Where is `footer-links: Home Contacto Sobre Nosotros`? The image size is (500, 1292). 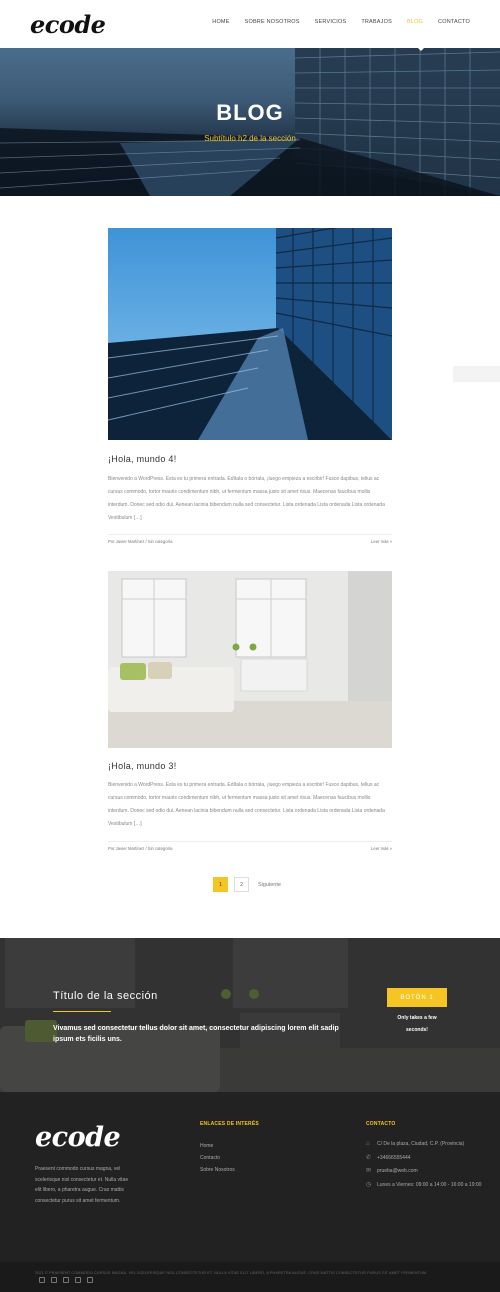 footer-links: Home Contacto Sobre Nosotros is located at coordinates (217, 1158).